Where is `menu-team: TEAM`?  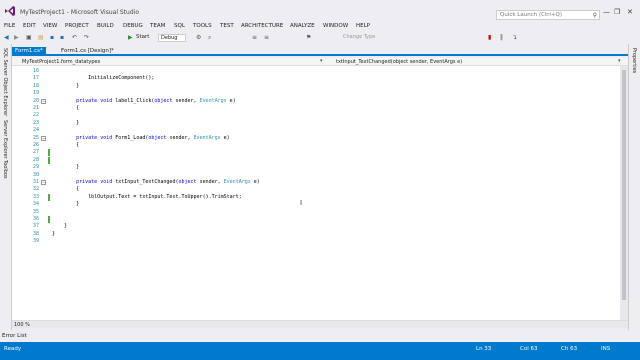 menu-team: TEAM is located at coordinates (157, 26).